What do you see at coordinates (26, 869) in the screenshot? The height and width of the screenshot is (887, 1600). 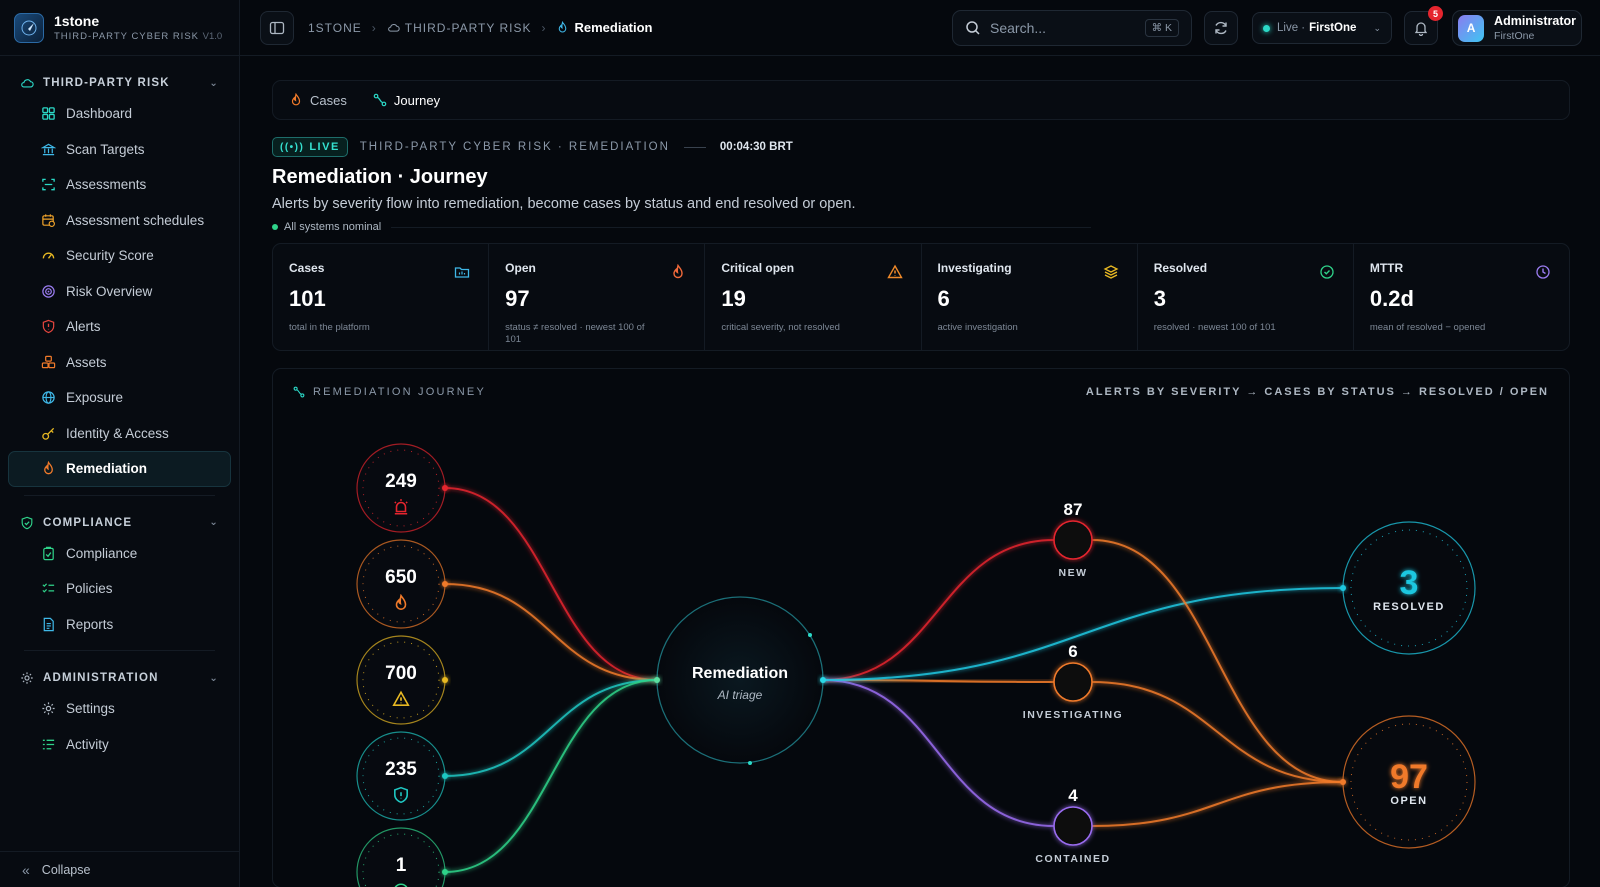 I see `chevrons-left-icon: «` at bounding box center [26, 869].